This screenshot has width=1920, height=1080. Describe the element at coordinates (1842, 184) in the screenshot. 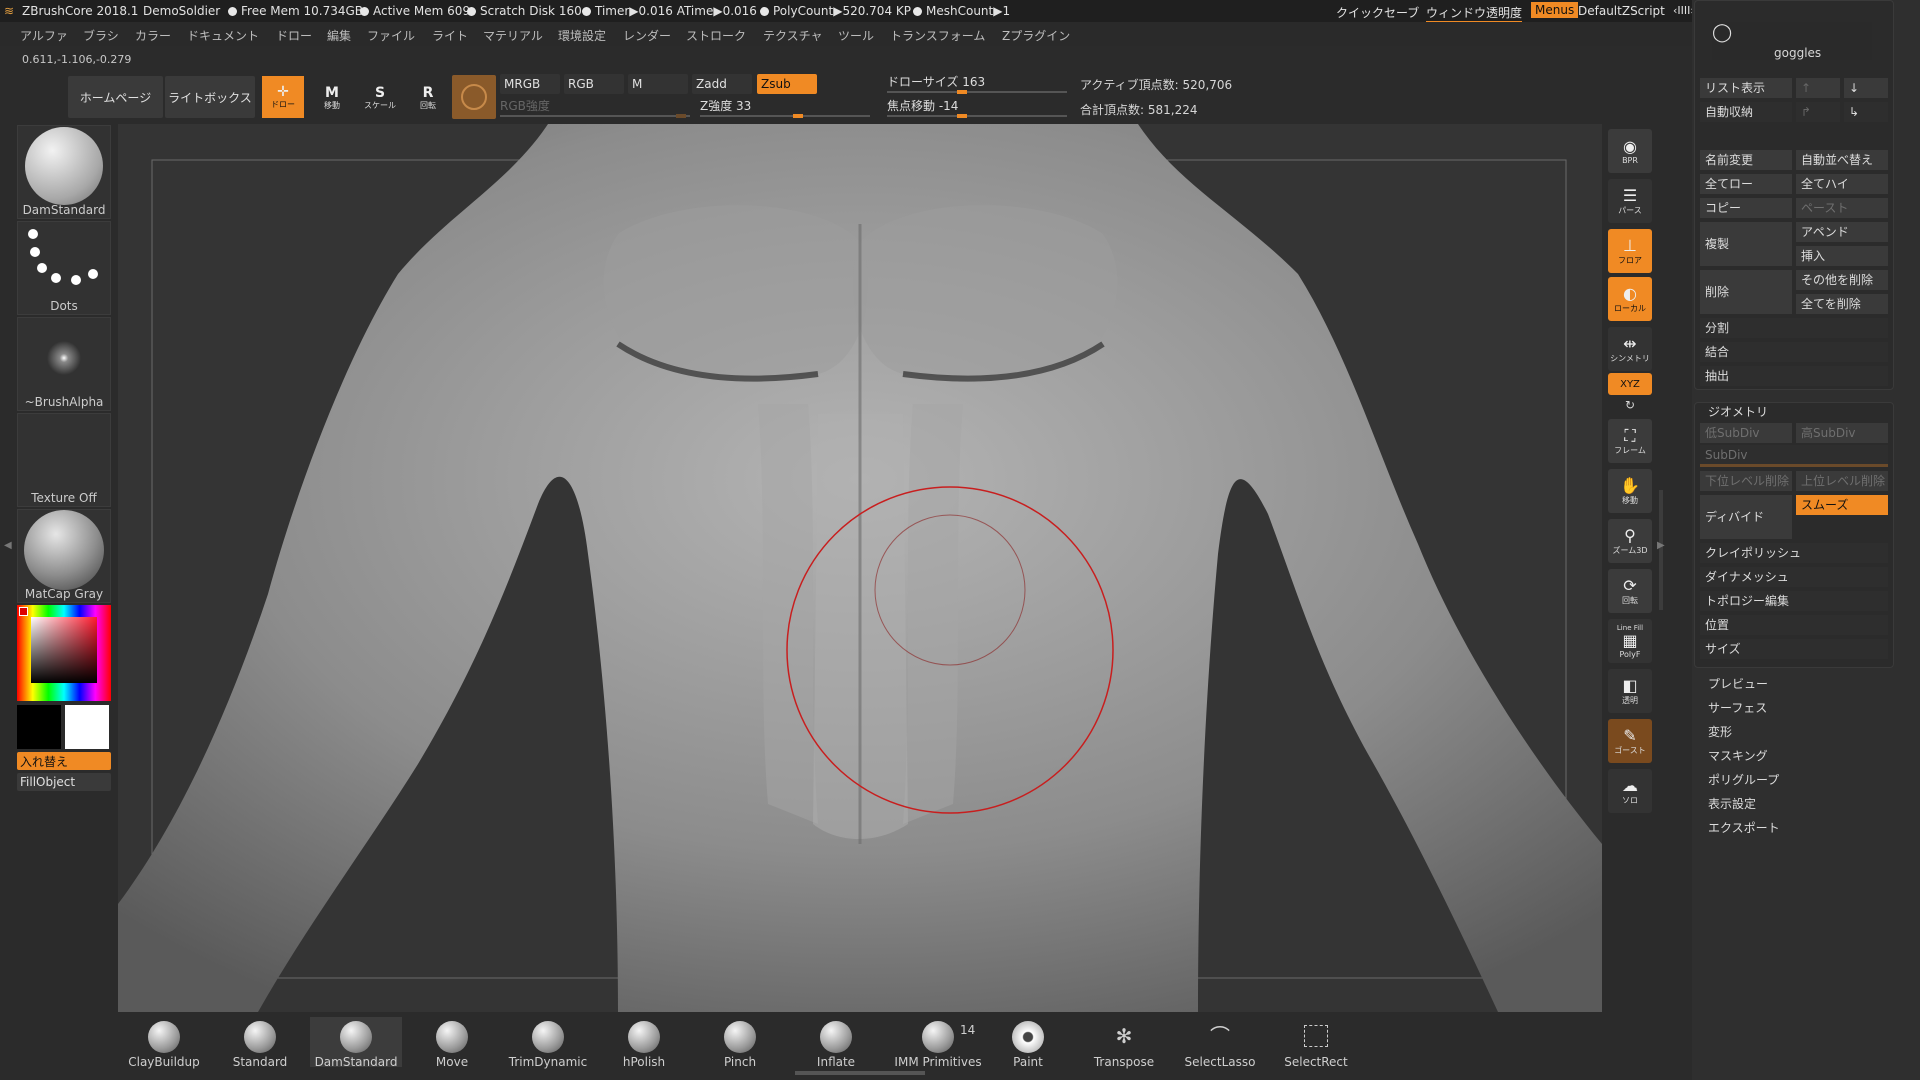

I see `all-high-button: 全てハイ` at that location.